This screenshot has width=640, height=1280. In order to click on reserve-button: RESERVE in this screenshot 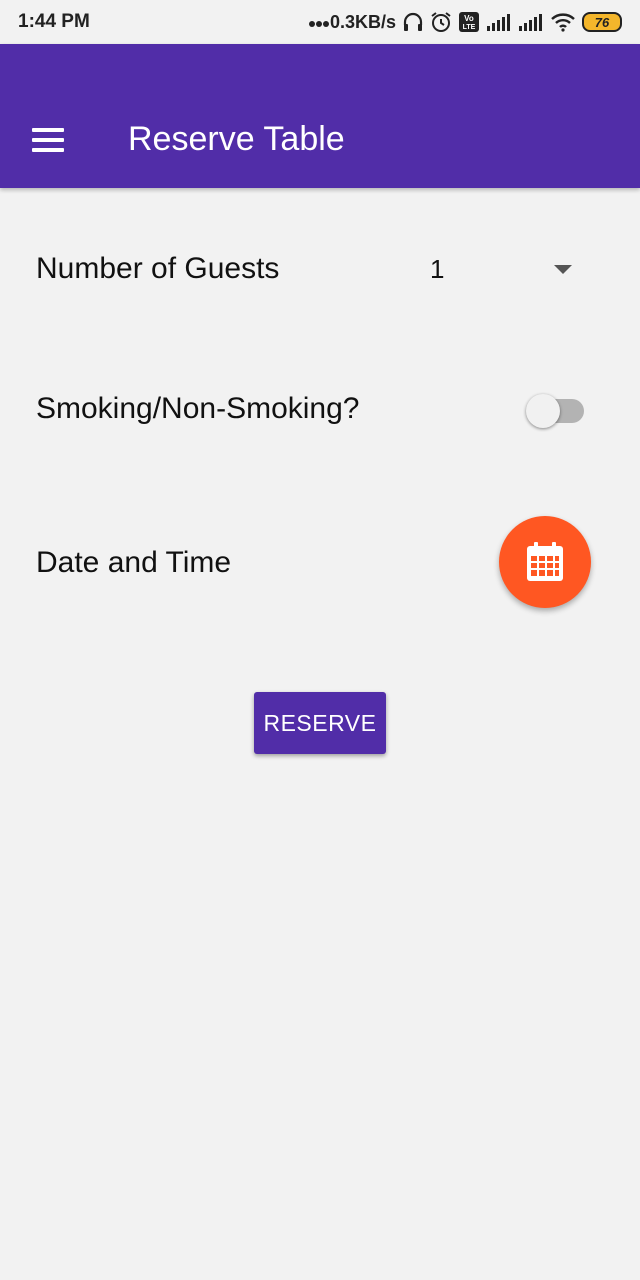, I will do `click(320, 723)`.